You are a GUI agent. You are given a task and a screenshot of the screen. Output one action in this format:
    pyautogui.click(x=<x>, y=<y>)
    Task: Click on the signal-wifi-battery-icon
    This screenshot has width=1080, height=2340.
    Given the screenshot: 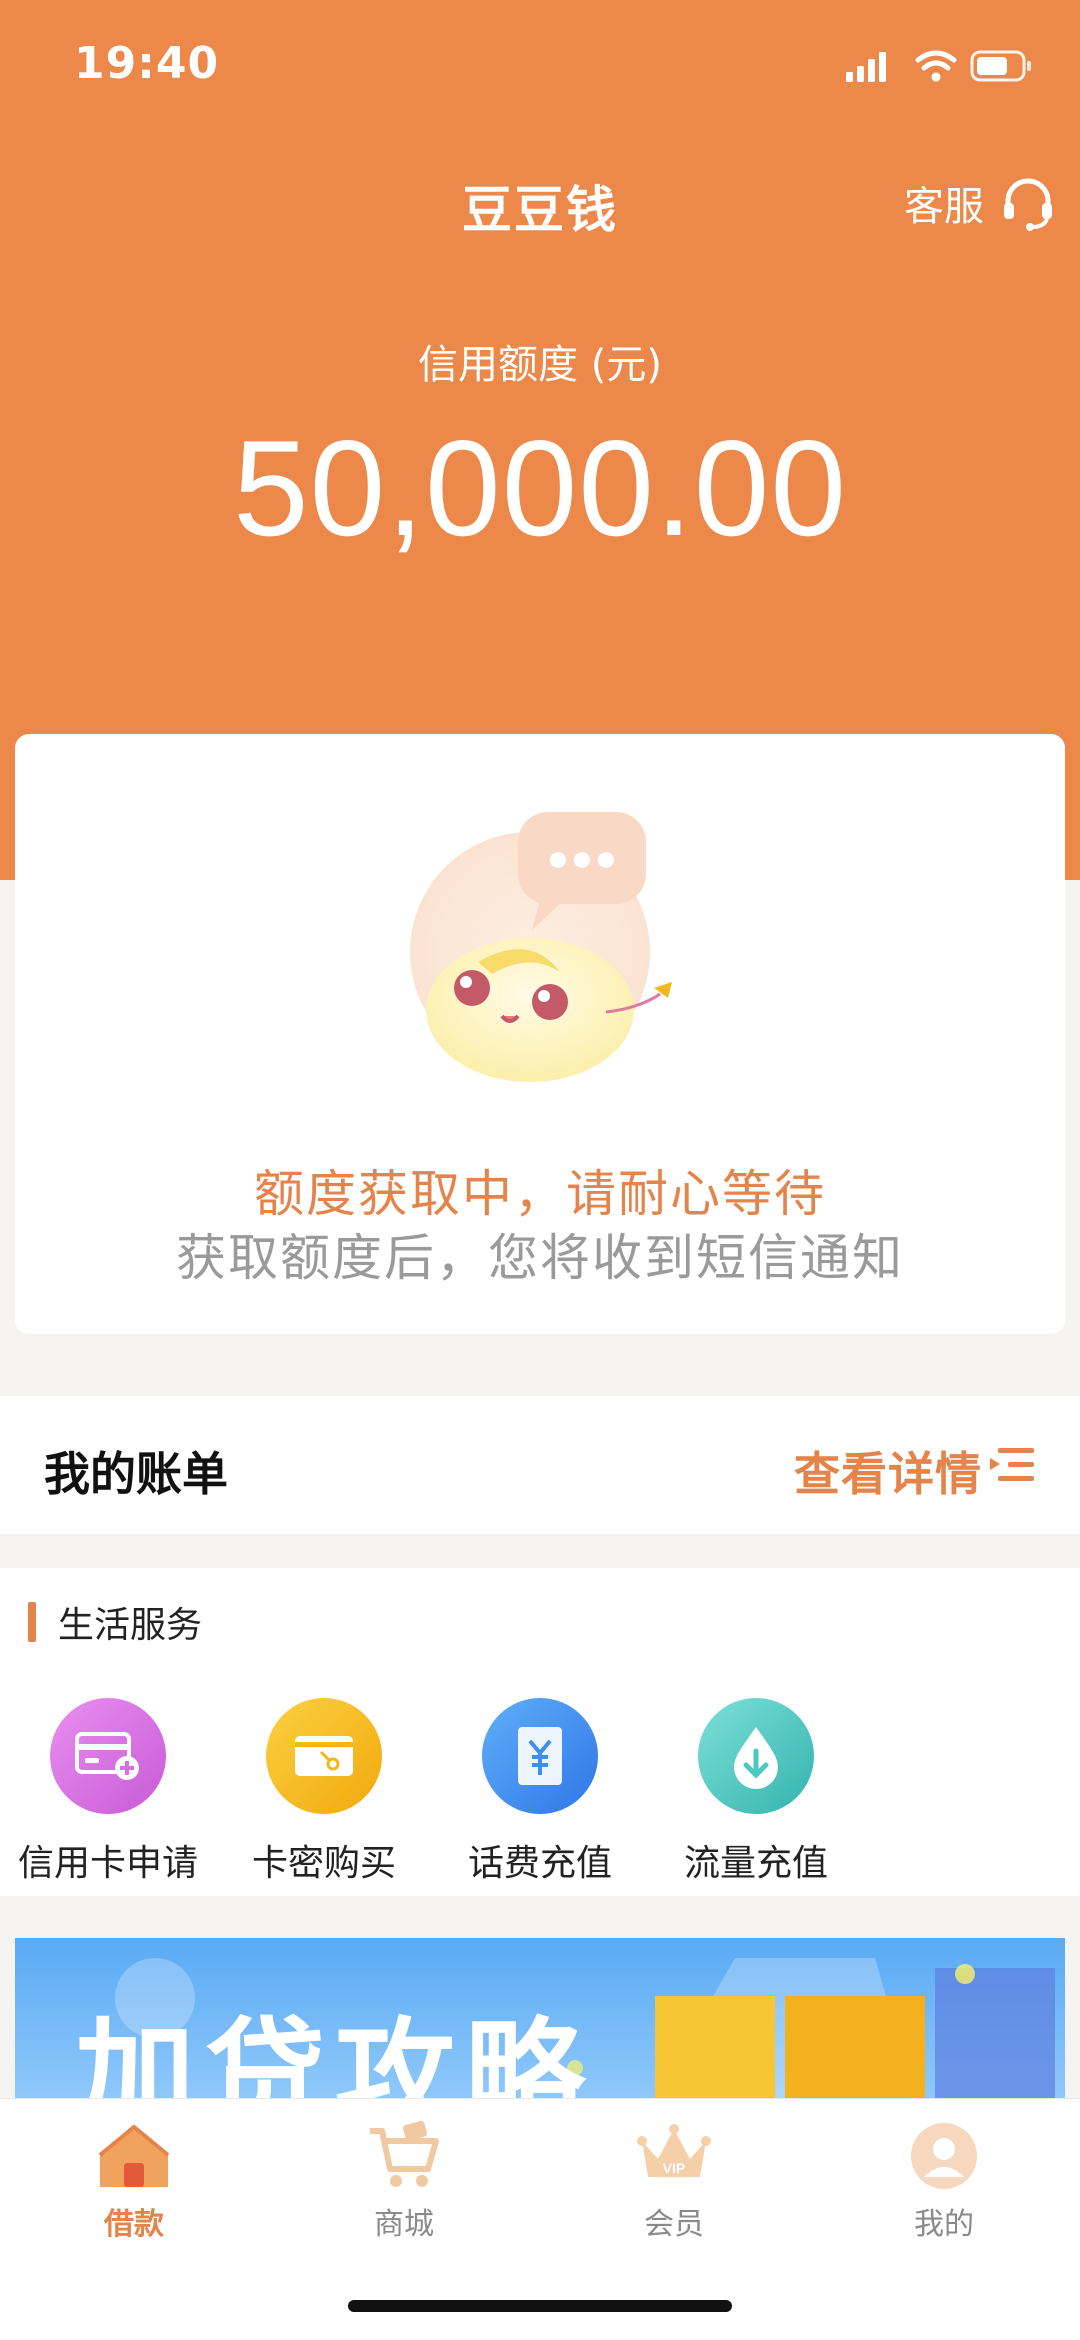 What is the action you would take?
    pyautogui.click(x=938, y=66)
    